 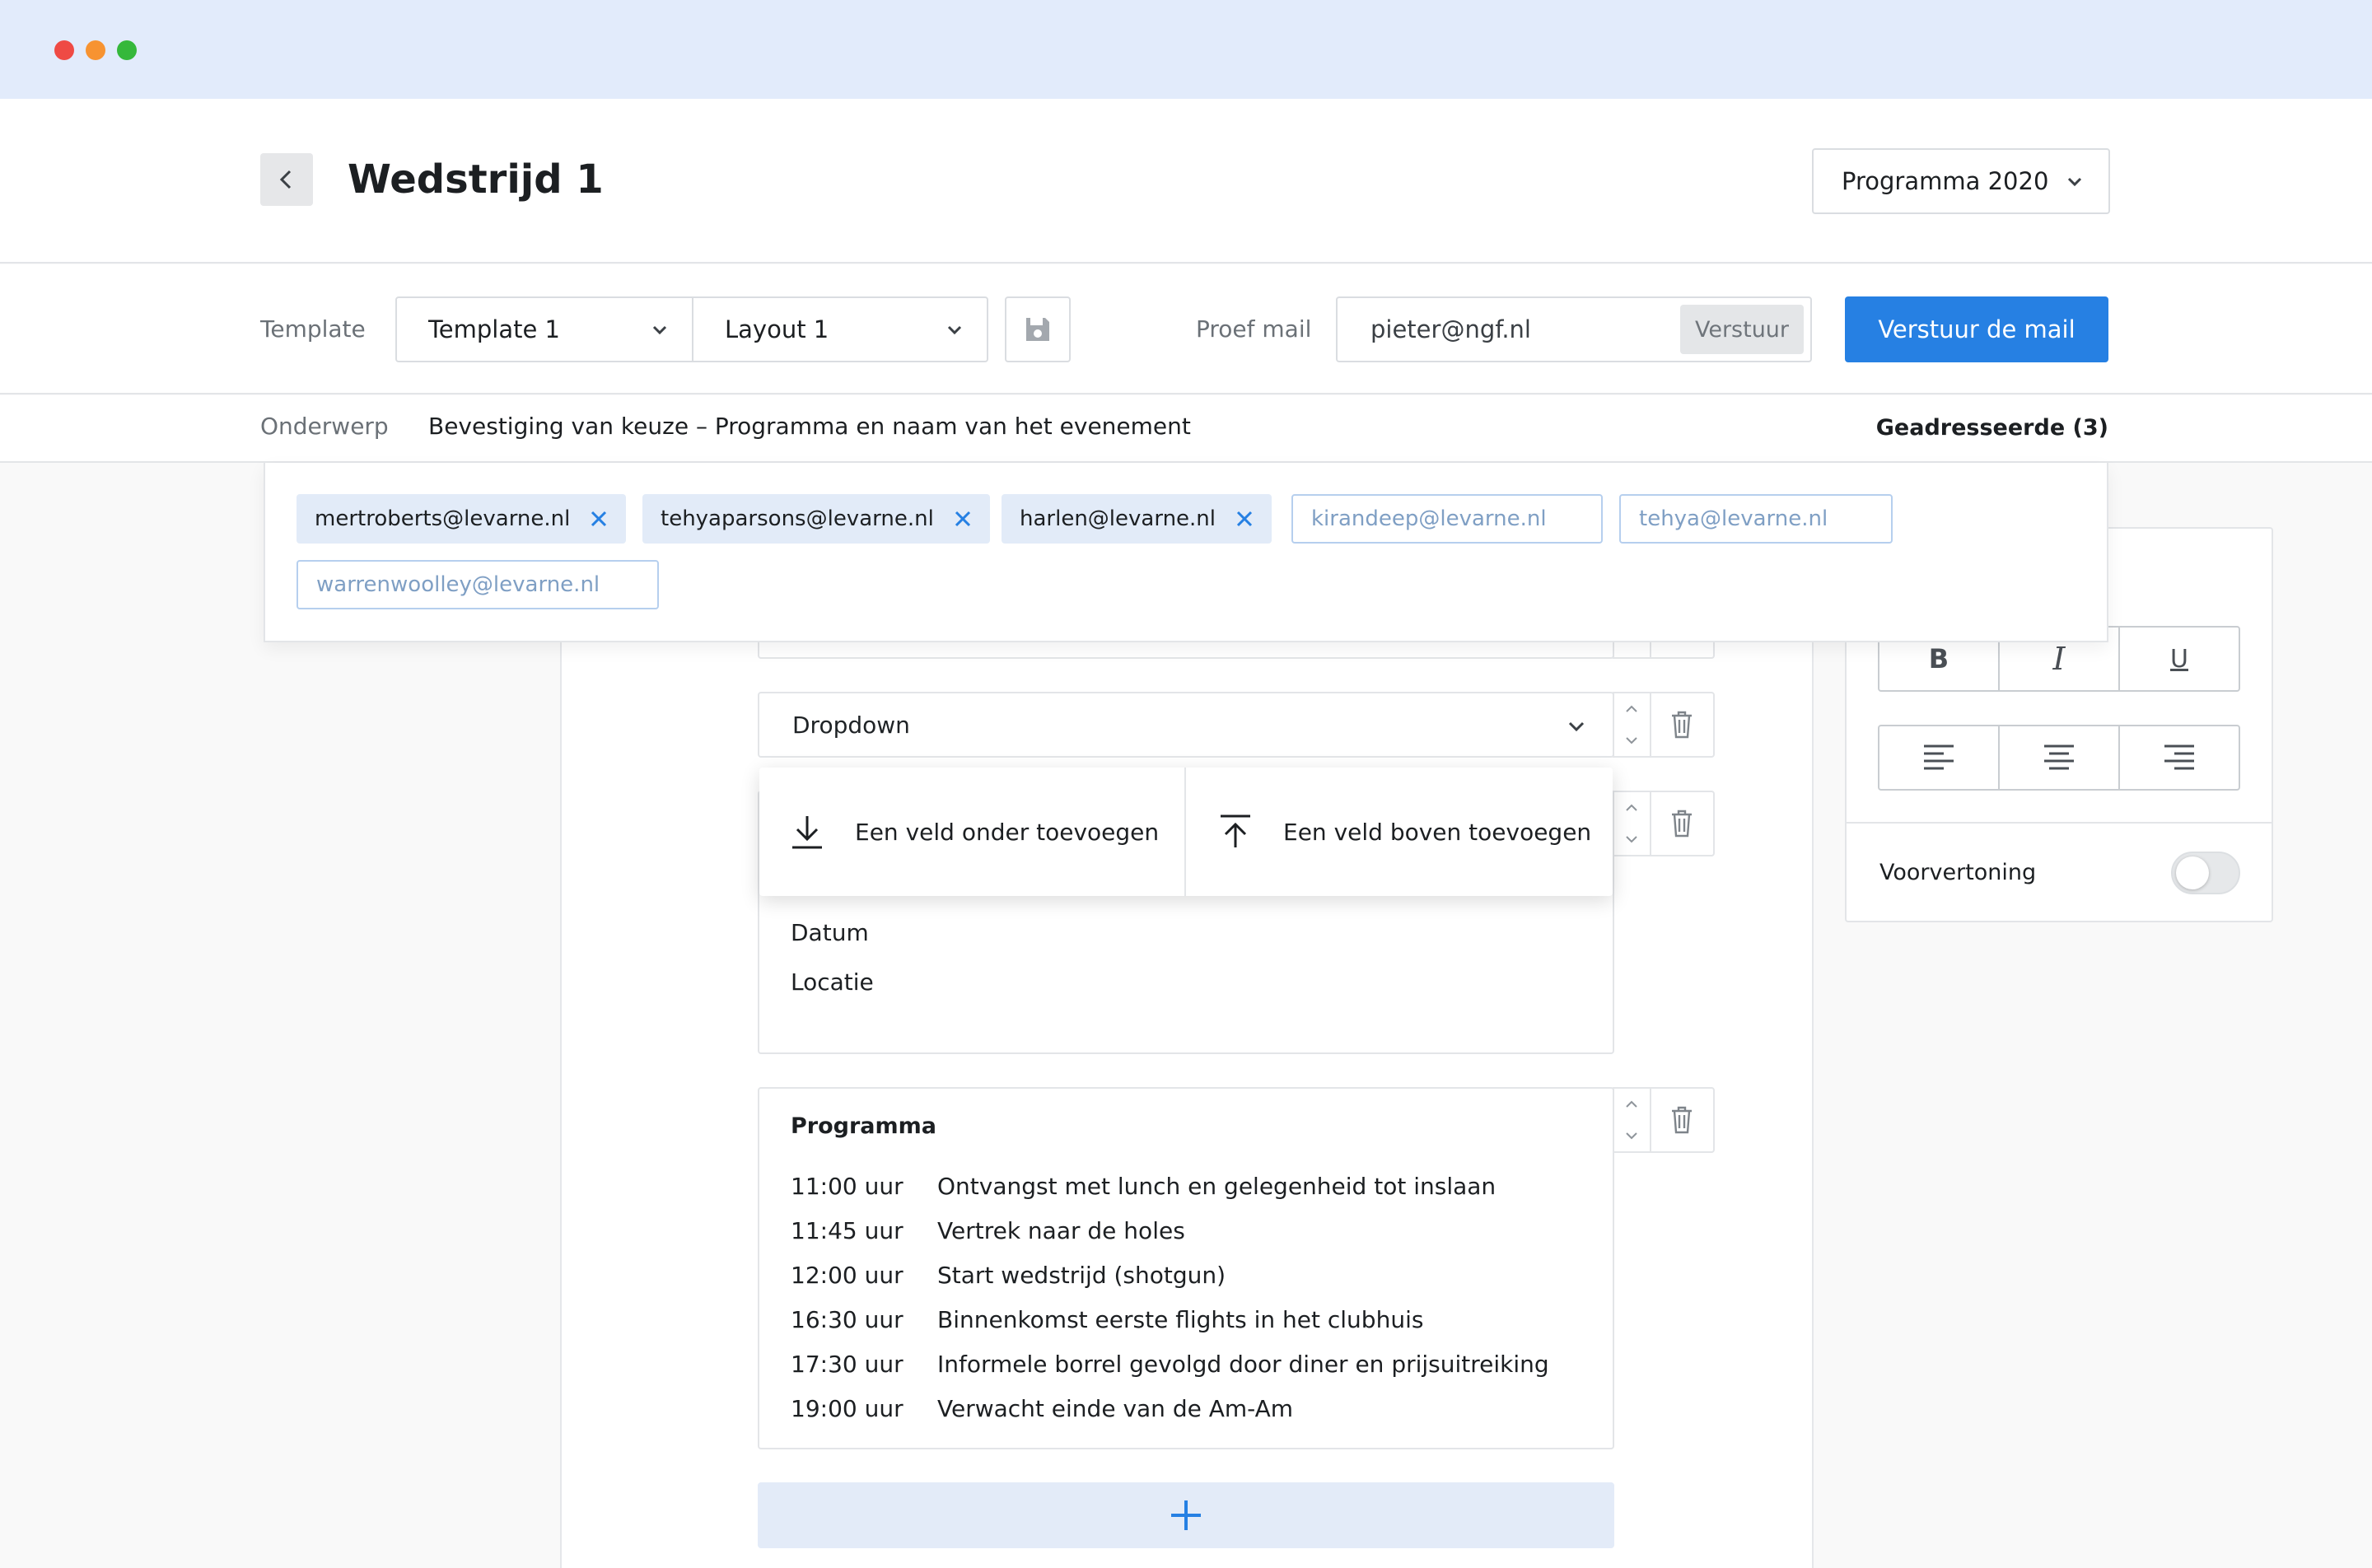 I want to click on subject-label: Onderwerp, so click(x=324, y=426).